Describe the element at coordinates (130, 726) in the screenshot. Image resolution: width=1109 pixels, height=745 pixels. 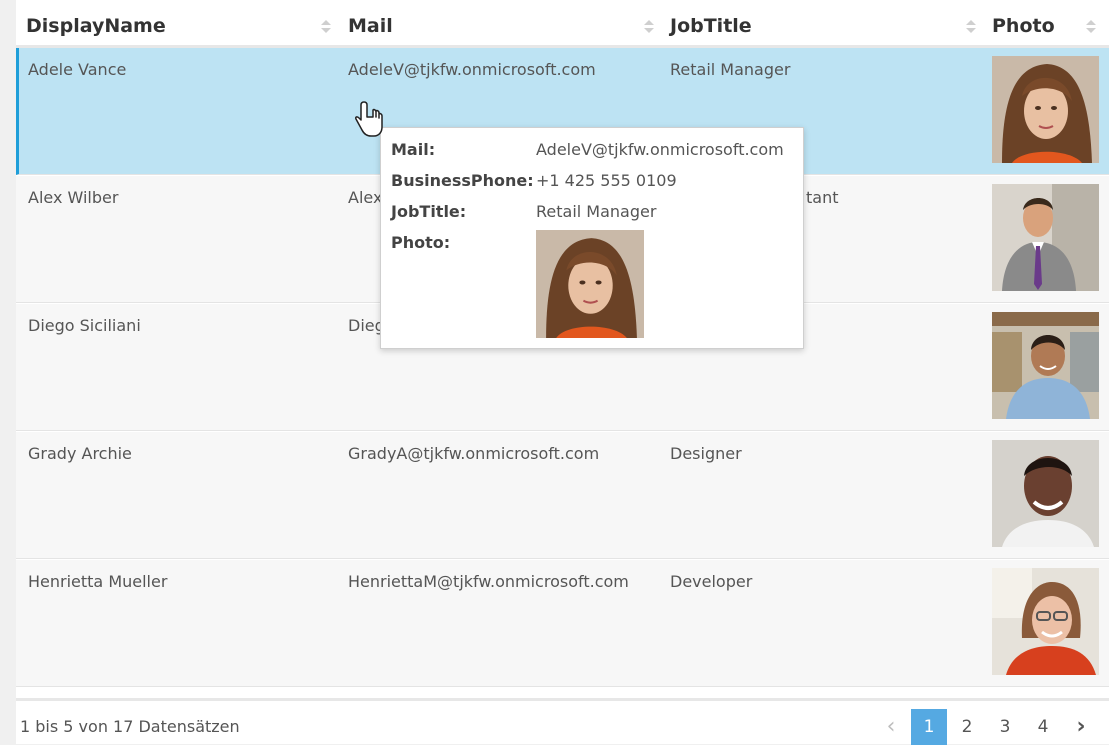
I see `record-summary: 1 bis 5 von 17 Datensätzen` at that location.